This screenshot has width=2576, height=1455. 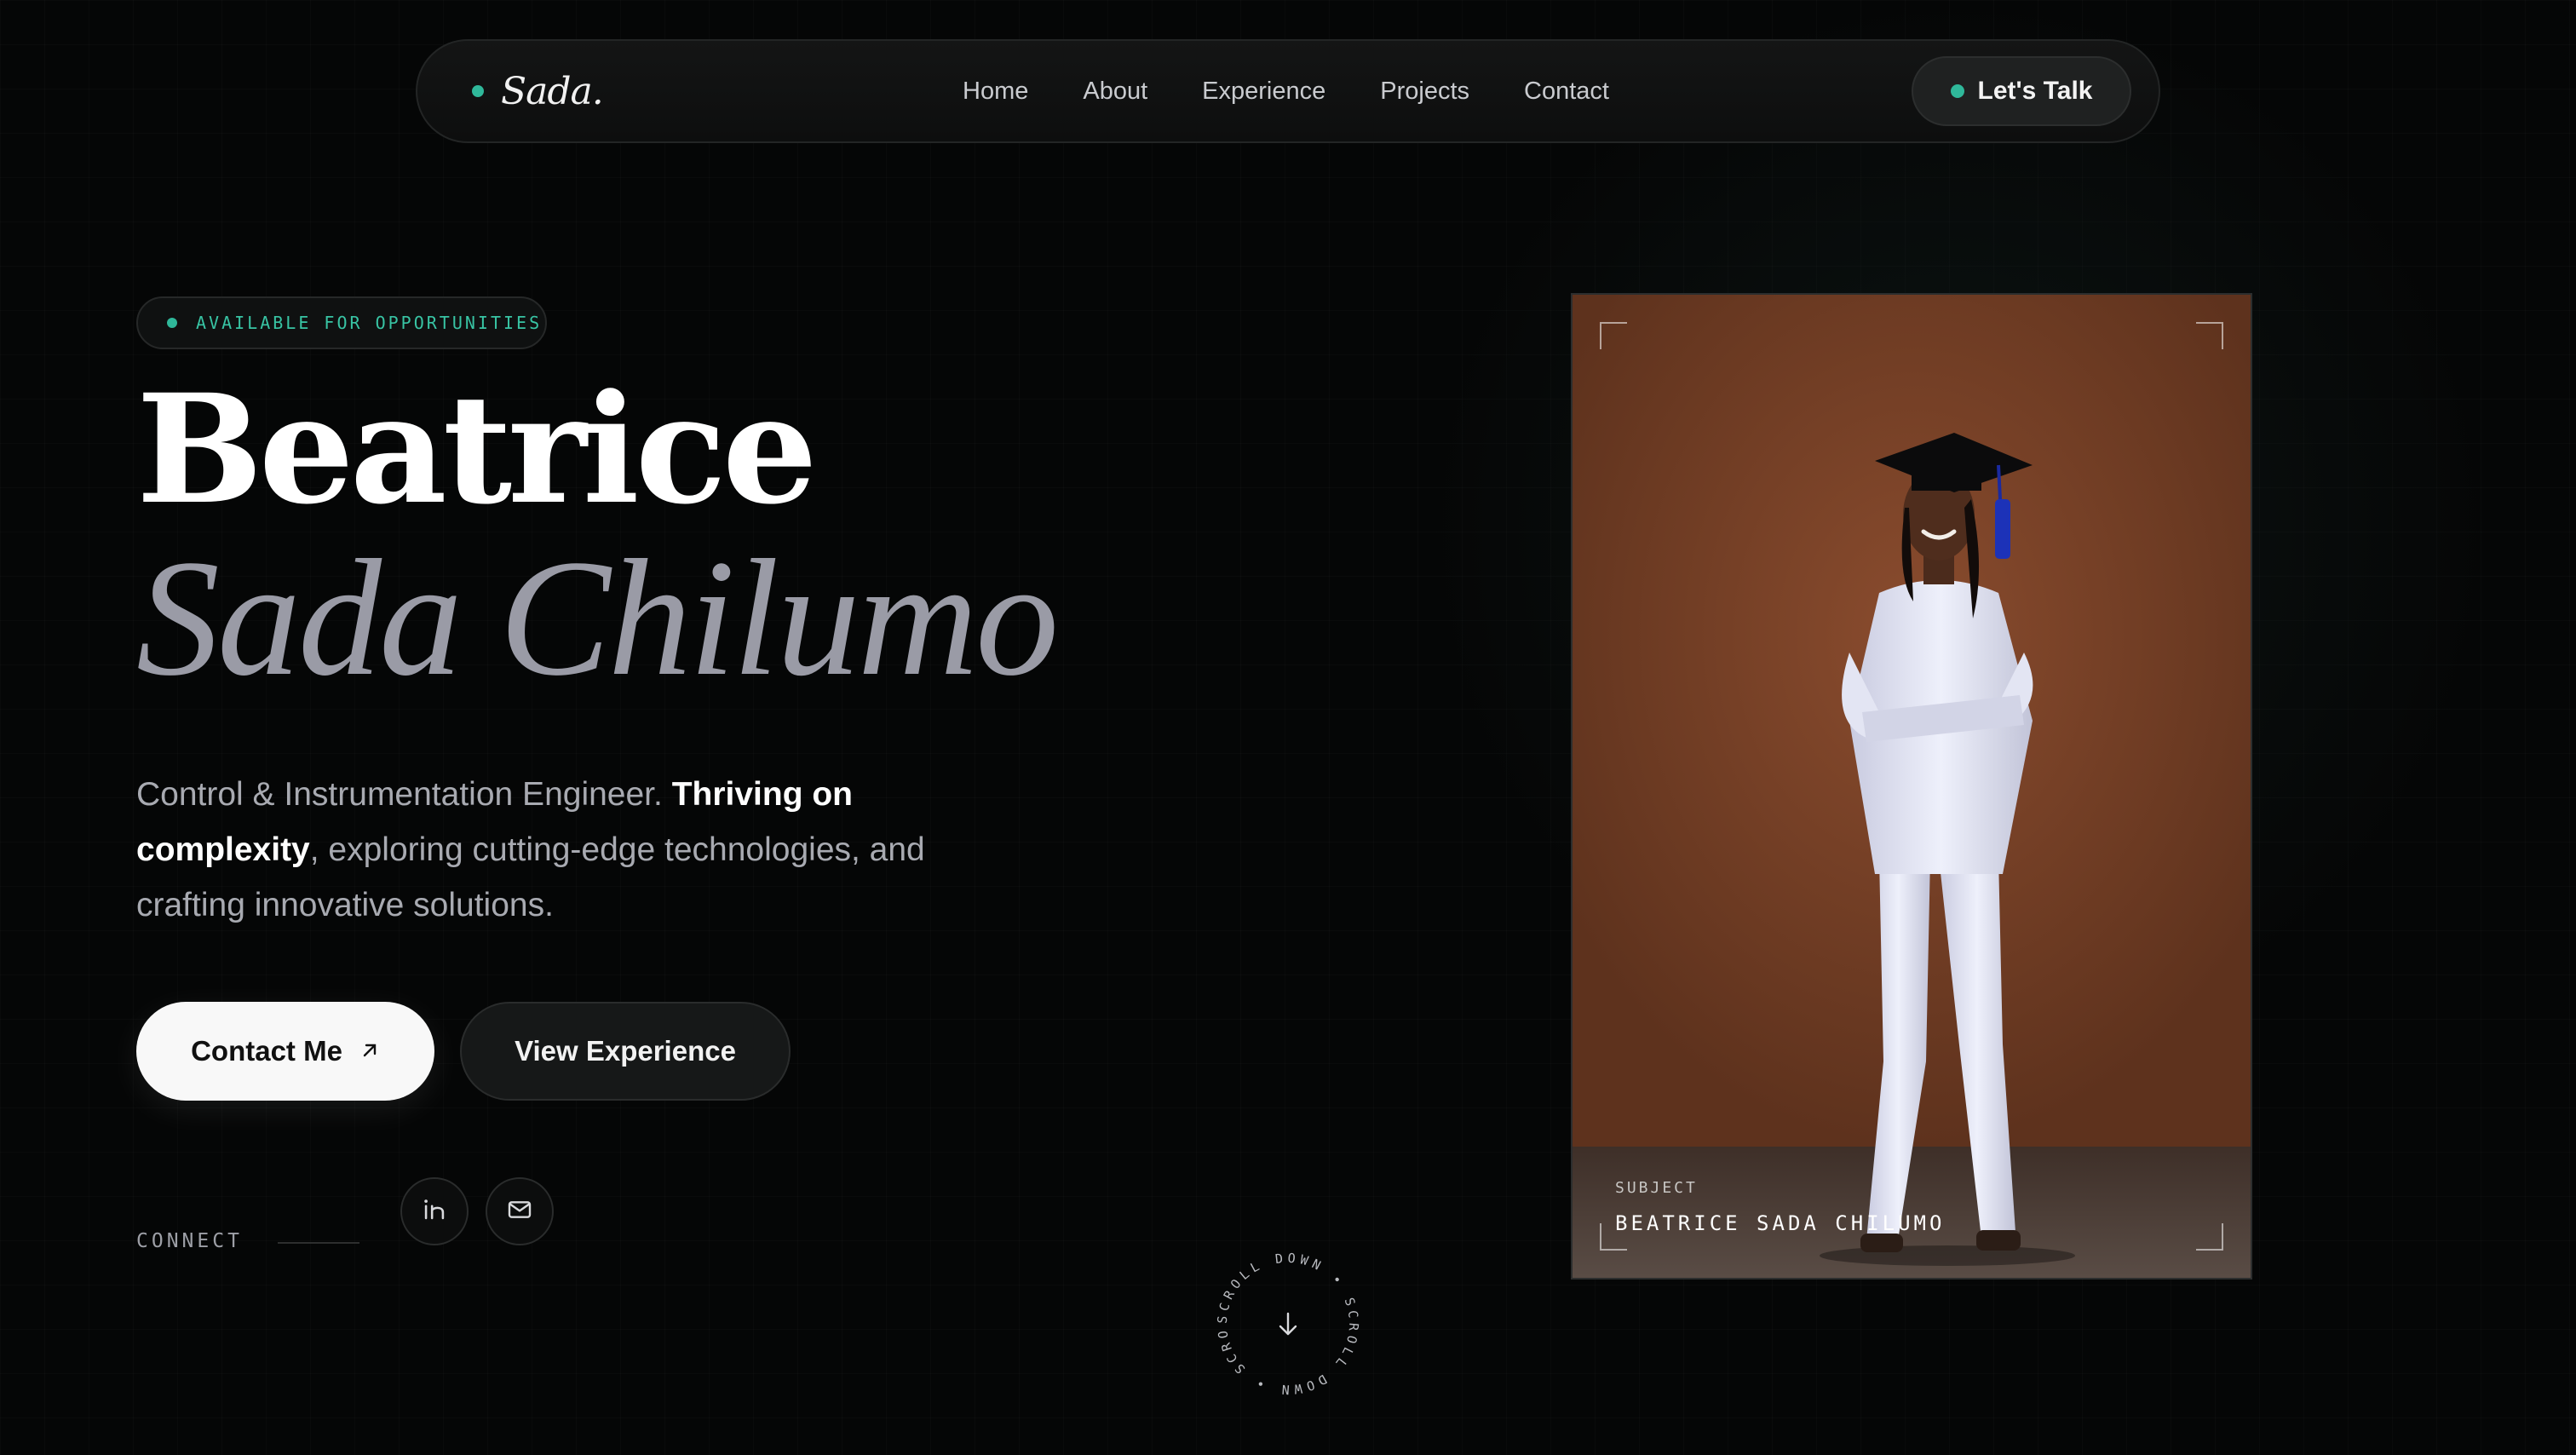 I want to click on frame-corner-tl, so click(x=1613, y=336).